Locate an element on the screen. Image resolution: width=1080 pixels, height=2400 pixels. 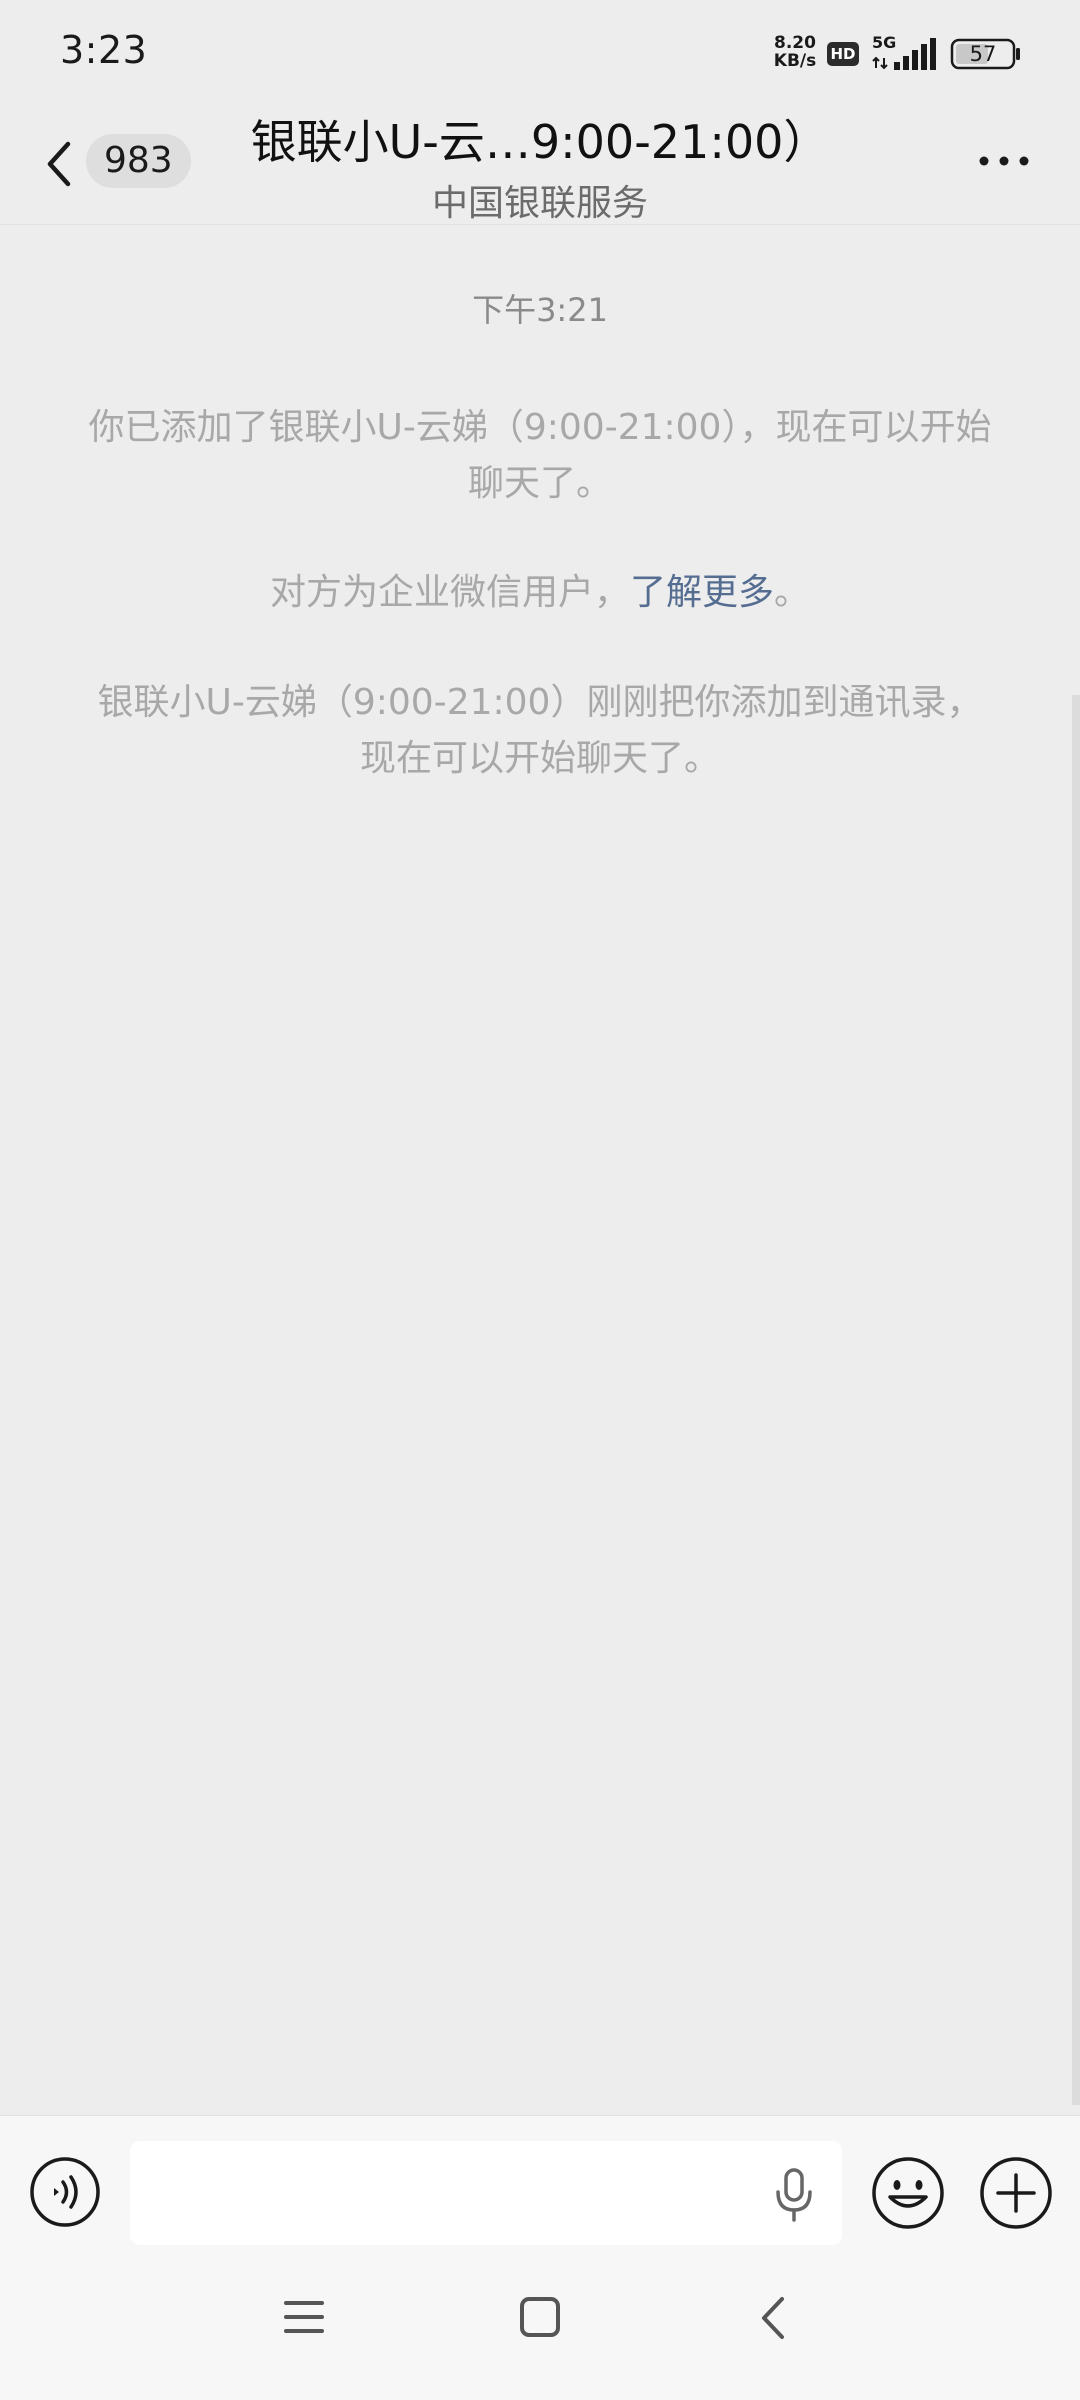
voice-toggle-icon is located at coordinates (65, 2192).